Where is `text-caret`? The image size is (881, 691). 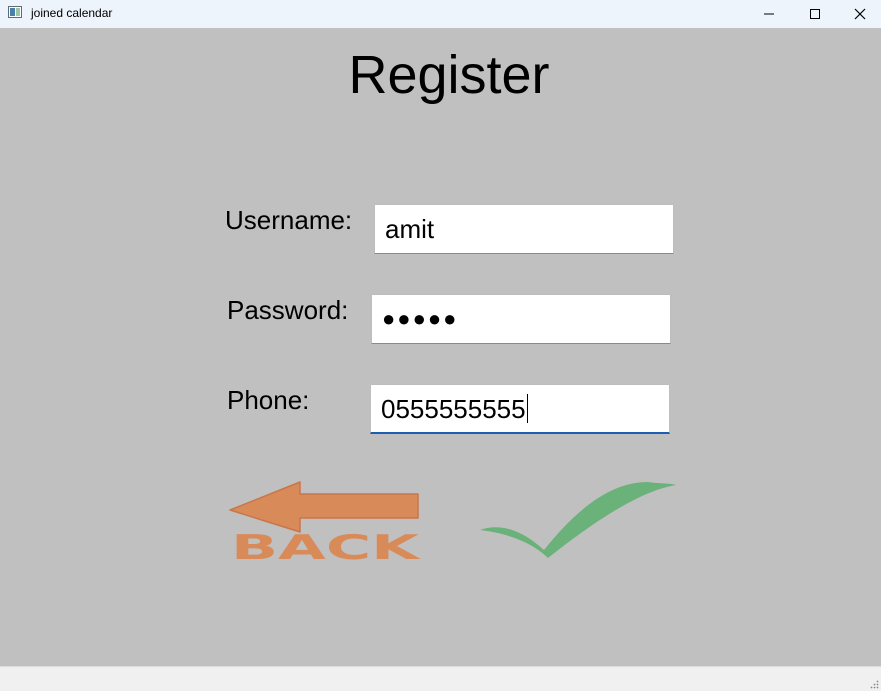 text-caret is located at coordinates (527, 408).